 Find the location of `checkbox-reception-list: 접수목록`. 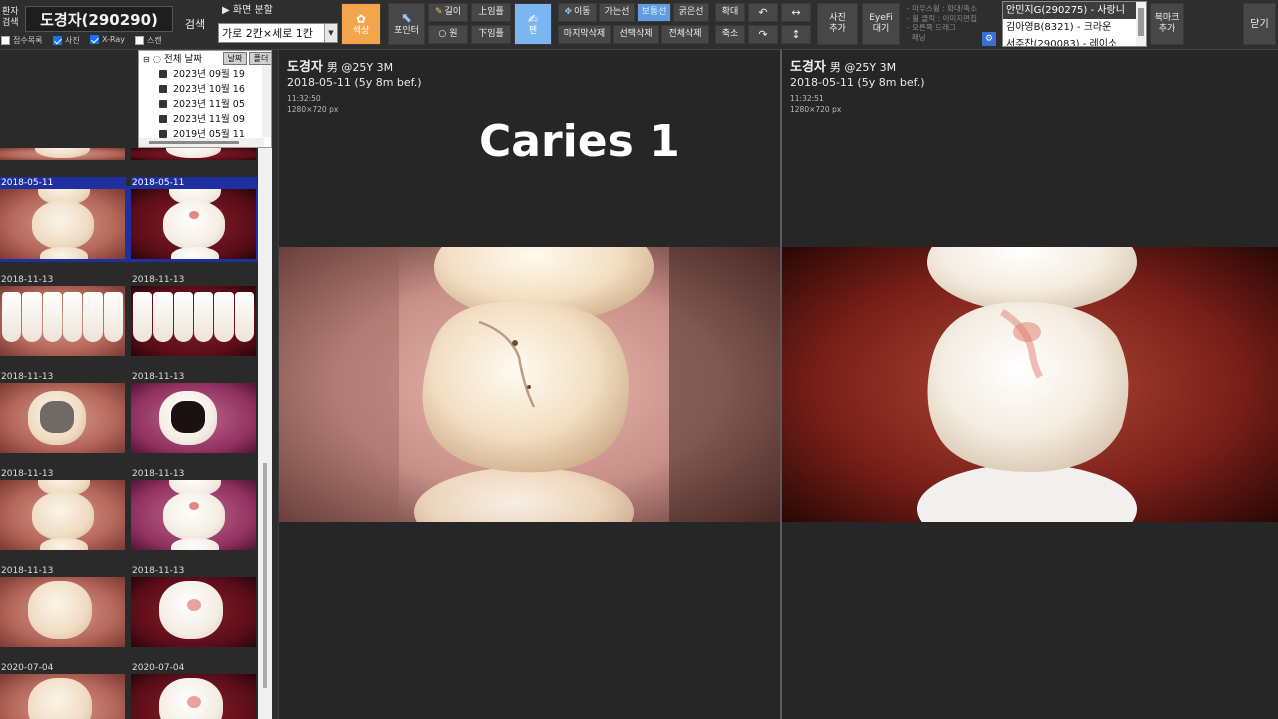

checkbox-reception-list: 접수목록 is located at coordinates (21, 40).